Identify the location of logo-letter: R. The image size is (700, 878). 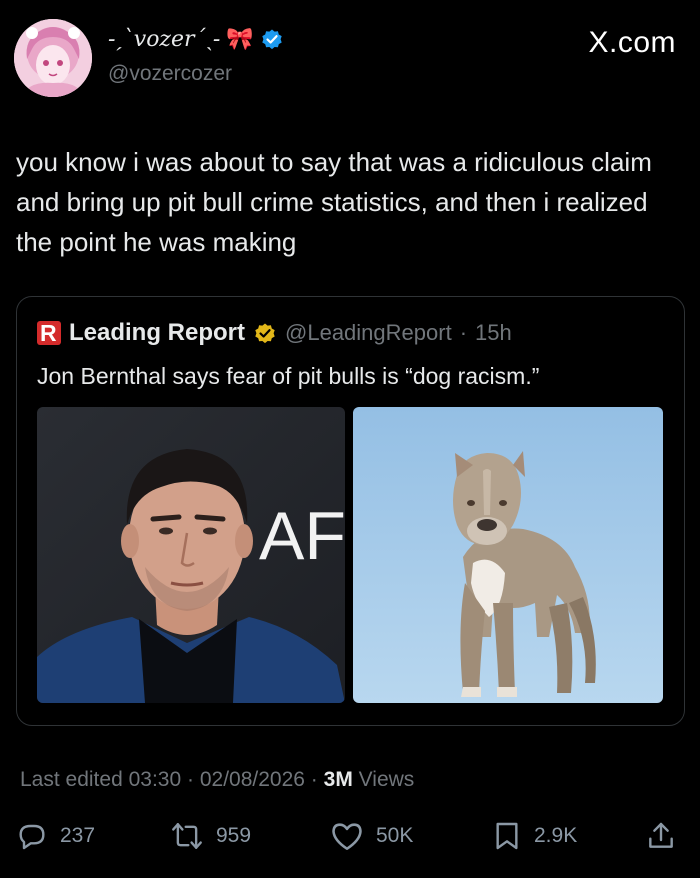
(48, 333).